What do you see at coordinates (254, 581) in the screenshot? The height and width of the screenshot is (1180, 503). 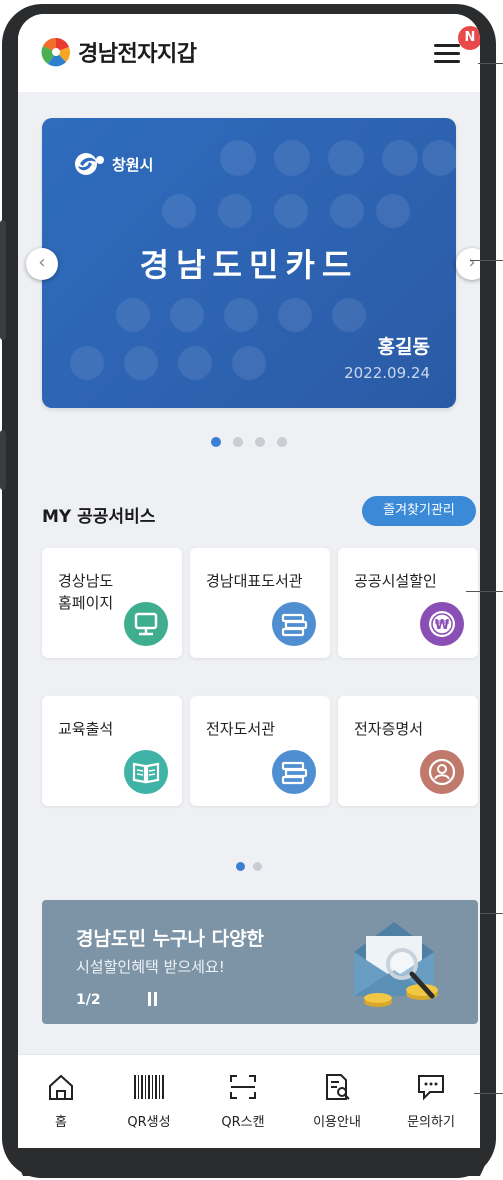 I see `tile-label: 경남대표도서관` at bounding box center [254, 581].